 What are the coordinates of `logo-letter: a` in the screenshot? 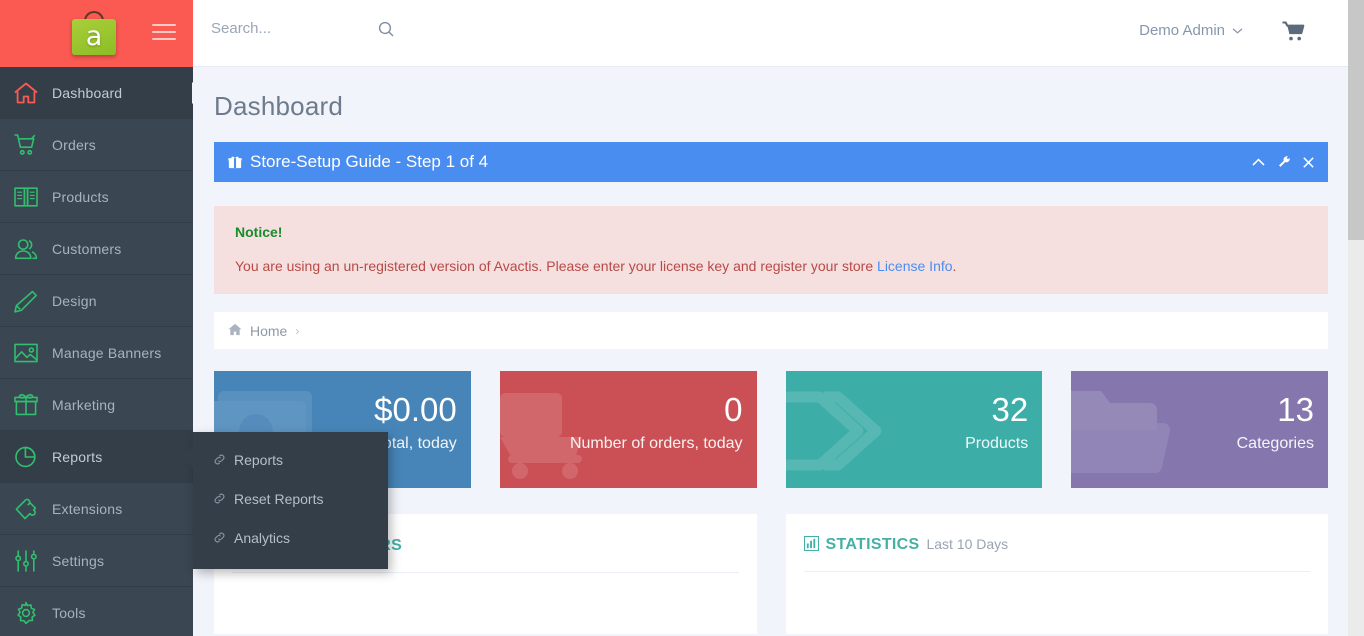 It's located at (94, 36).